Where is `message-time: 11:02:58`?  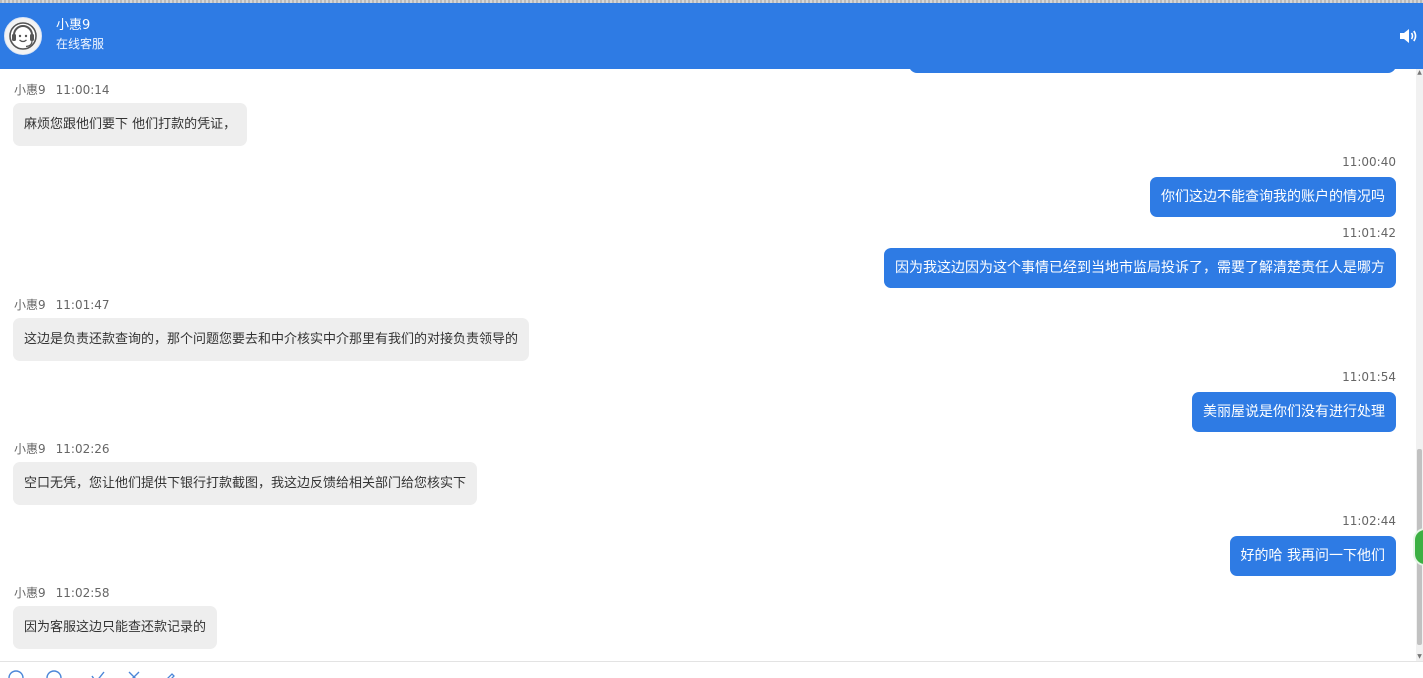
message-time: 11:02:58 is located at coordinates (82, 593).